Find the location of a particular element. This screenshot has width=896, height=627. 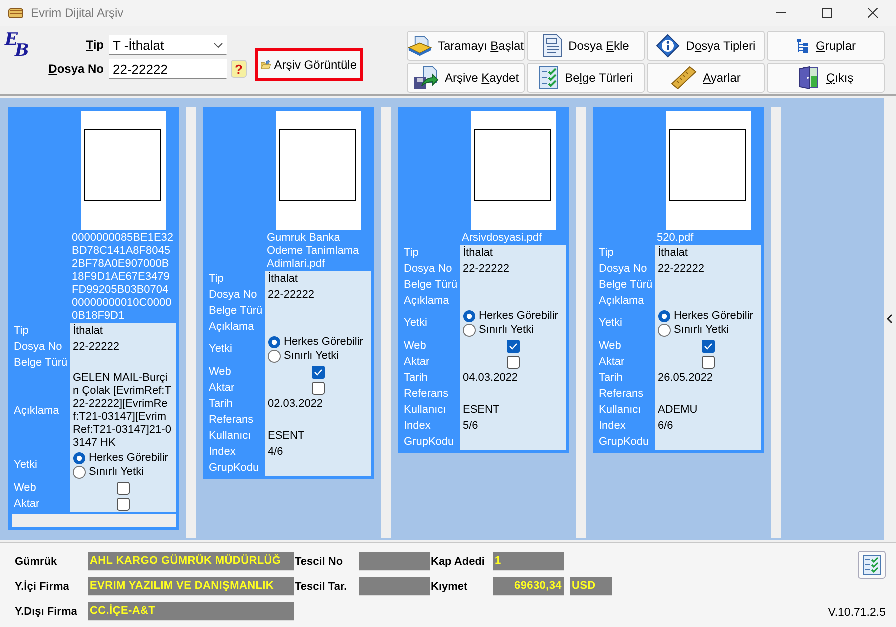

close-icon is located at coordinates (873, 13).